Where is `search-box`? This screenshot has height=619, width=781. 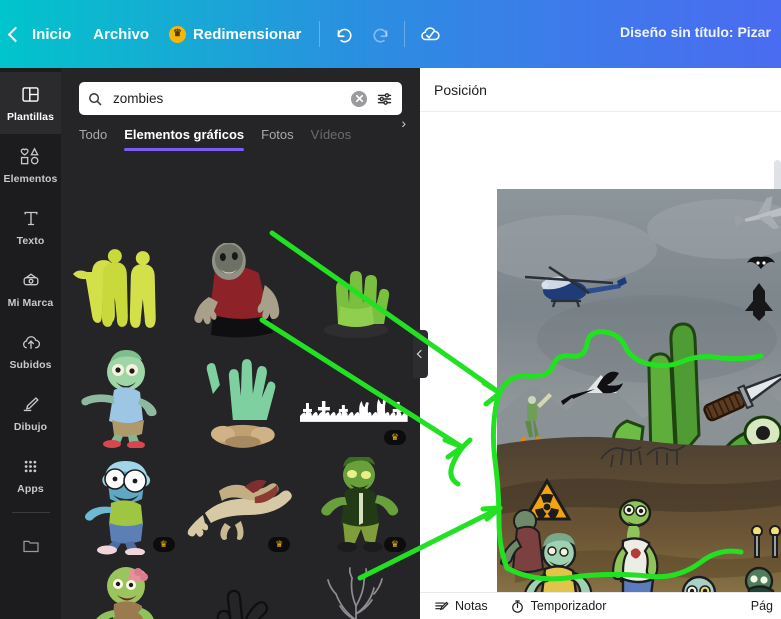
search-box is located at coordinates (240, 98).